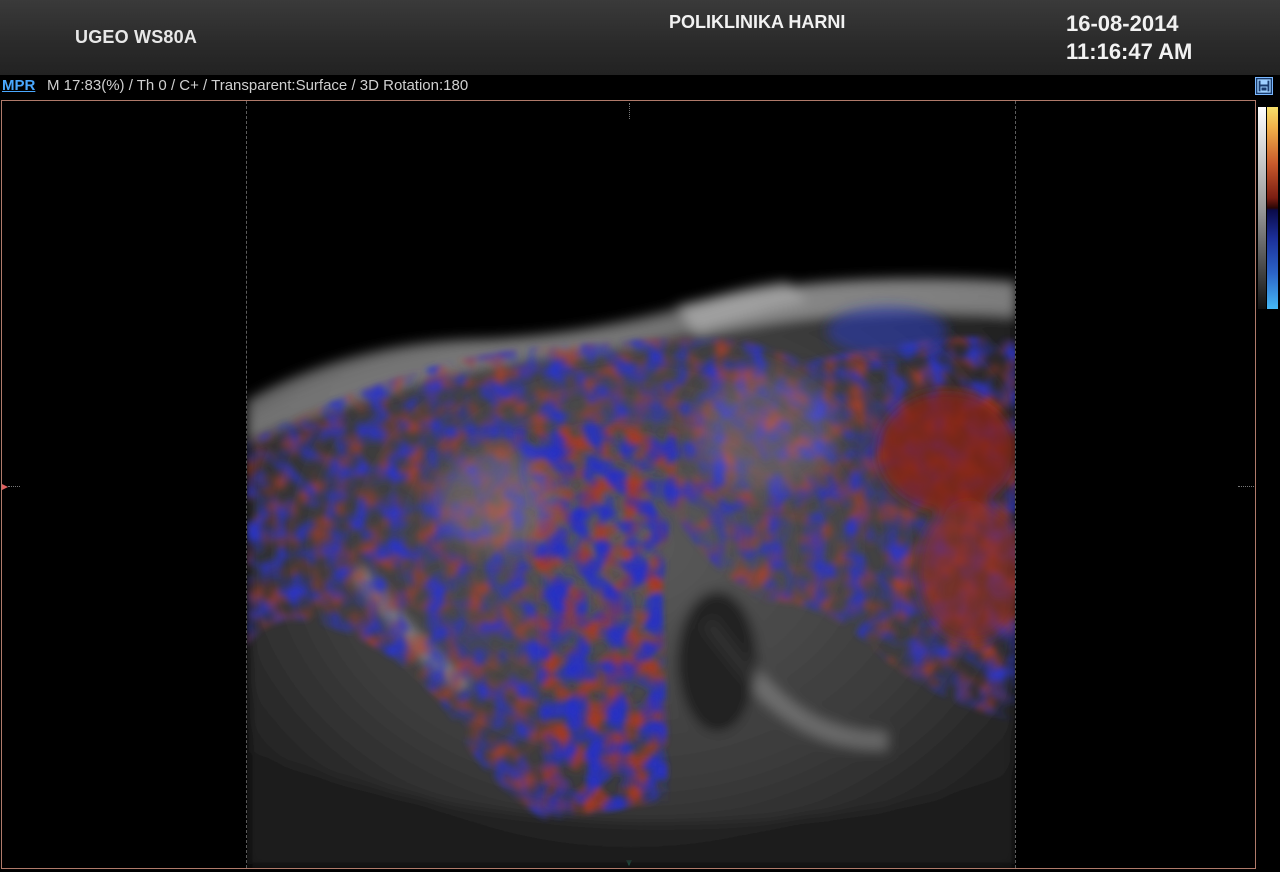 This screenshot has height=872, width=1280. I want to click on save-icon, so click(1264, 86).